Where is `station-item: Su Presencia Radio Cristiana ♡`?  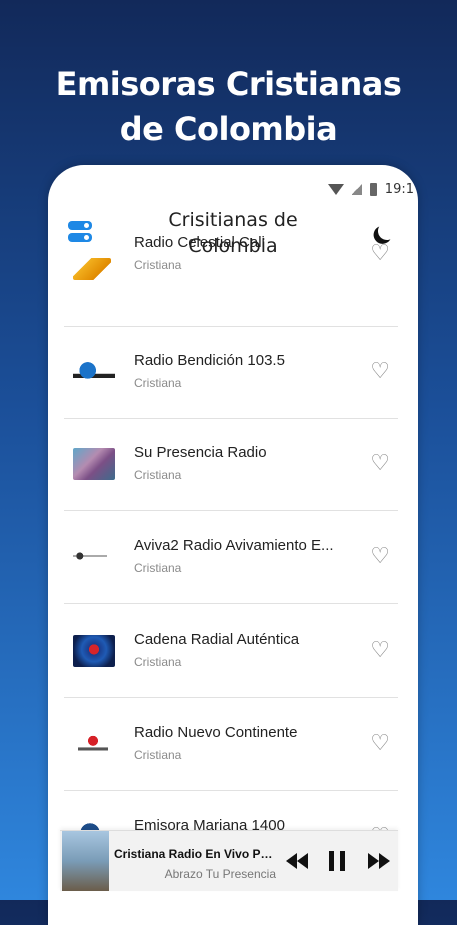 station-item: Su Presencia Radio Cristiana ♡ is located at coordinates (231, 464).